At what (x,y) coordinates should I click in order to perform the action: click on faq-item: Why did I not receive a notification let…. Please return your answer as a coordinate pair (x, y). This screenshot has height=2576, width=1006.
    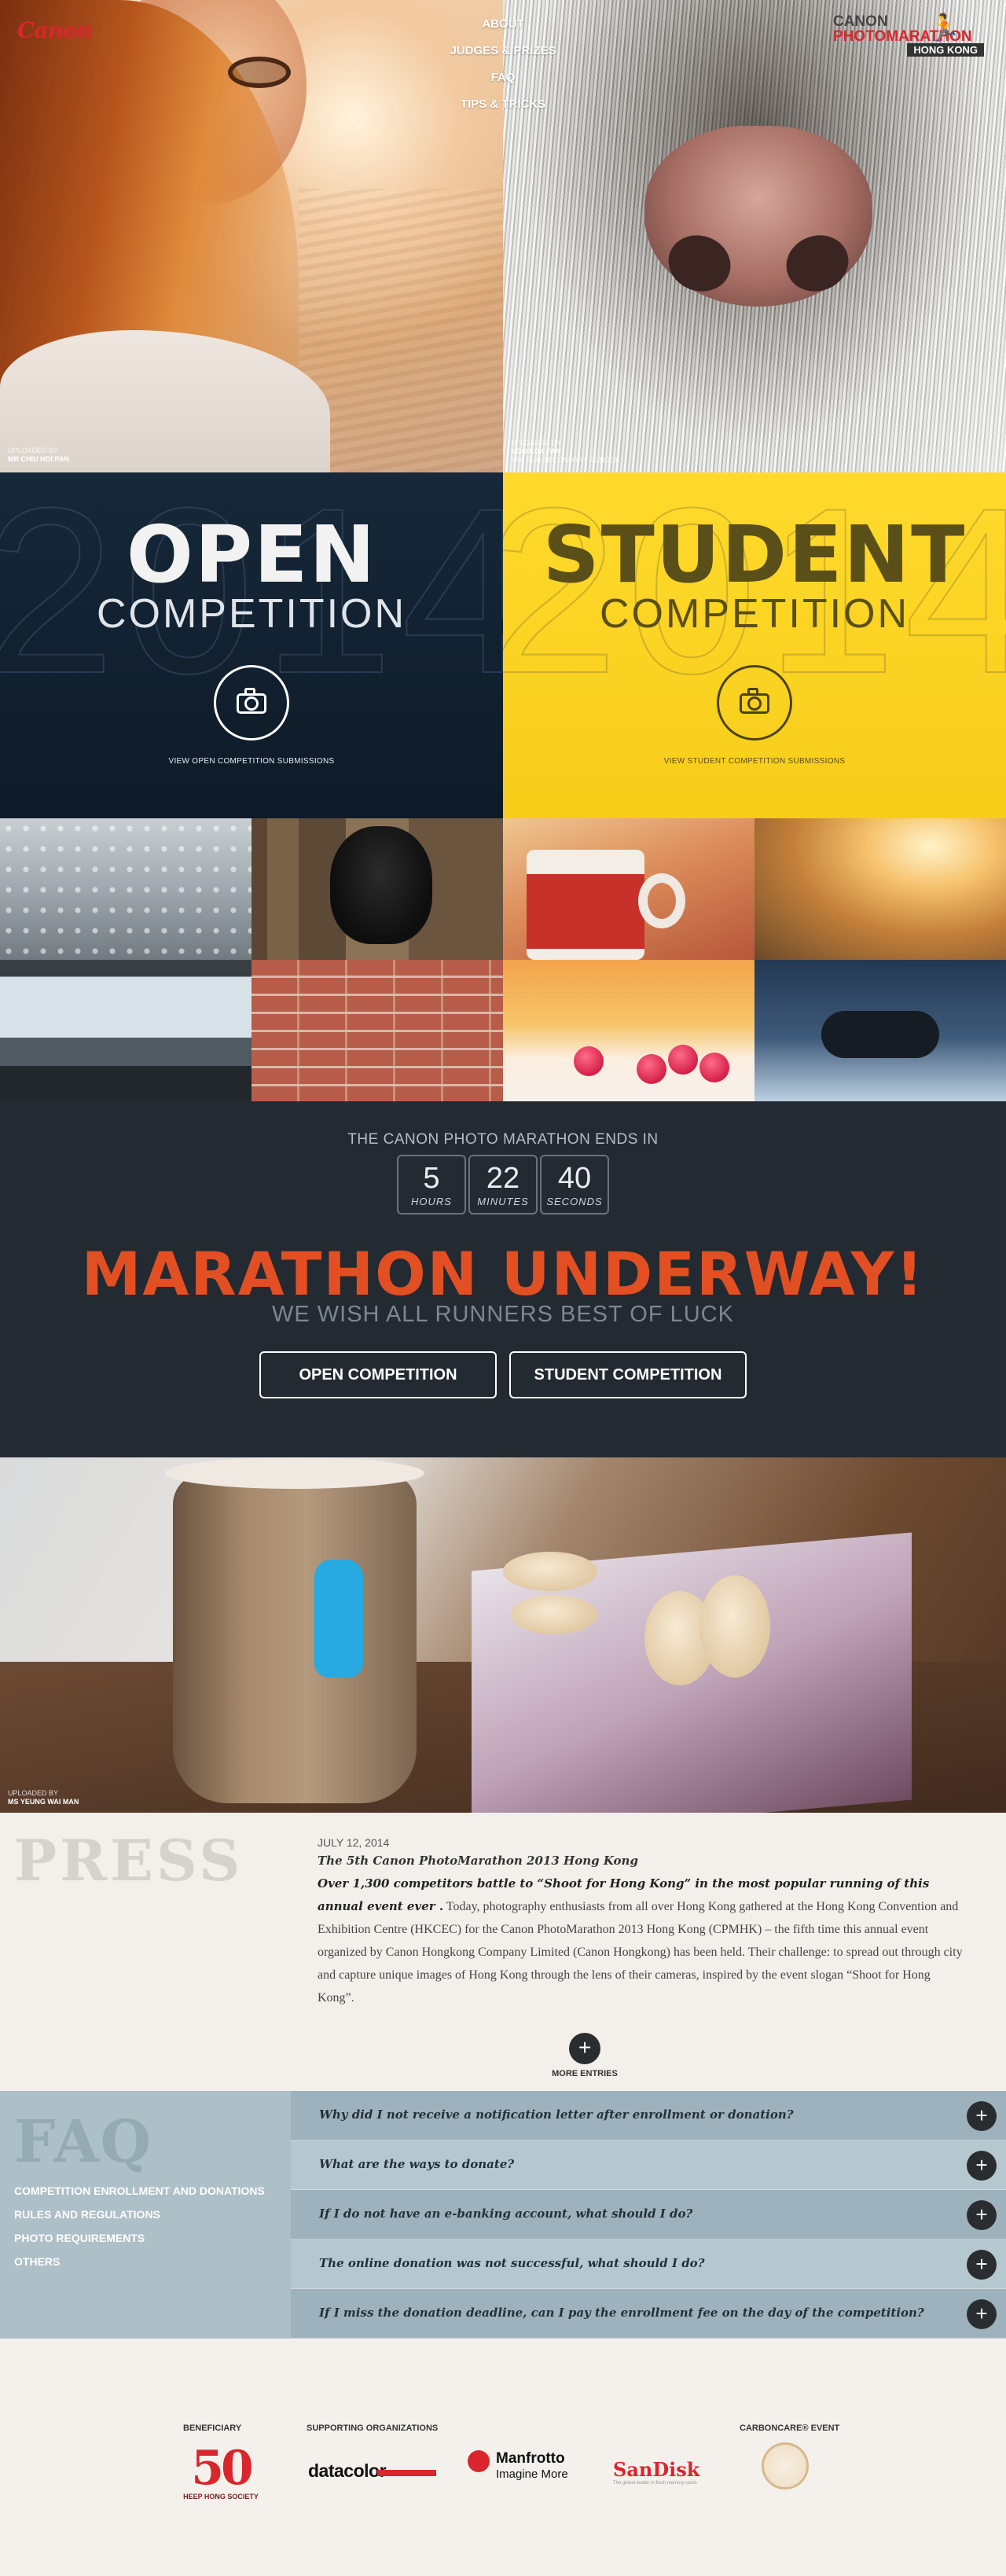
    Looking at the image, I should click on (648, 2116).